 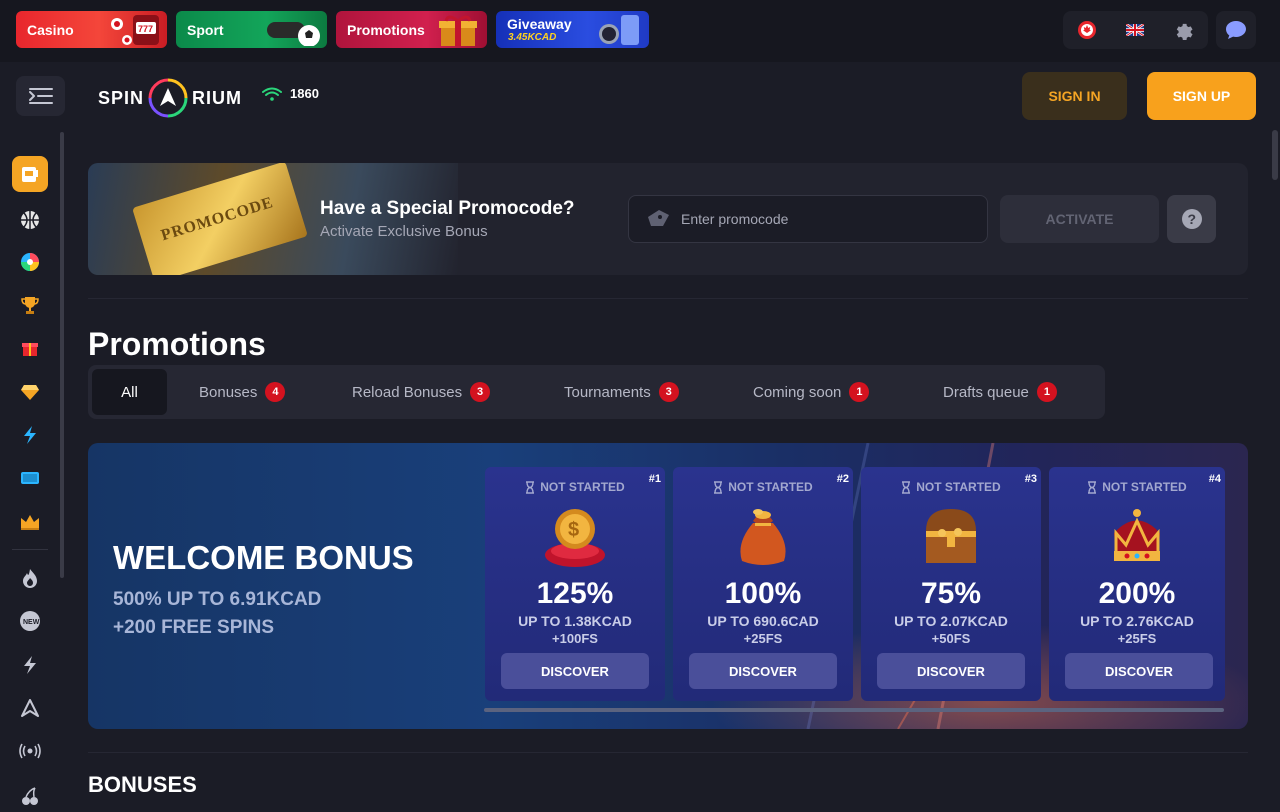 What do you see at coordinates (272, 94) in the screenshot?
I see `wifi-icon` at bounding box center [272, 94].